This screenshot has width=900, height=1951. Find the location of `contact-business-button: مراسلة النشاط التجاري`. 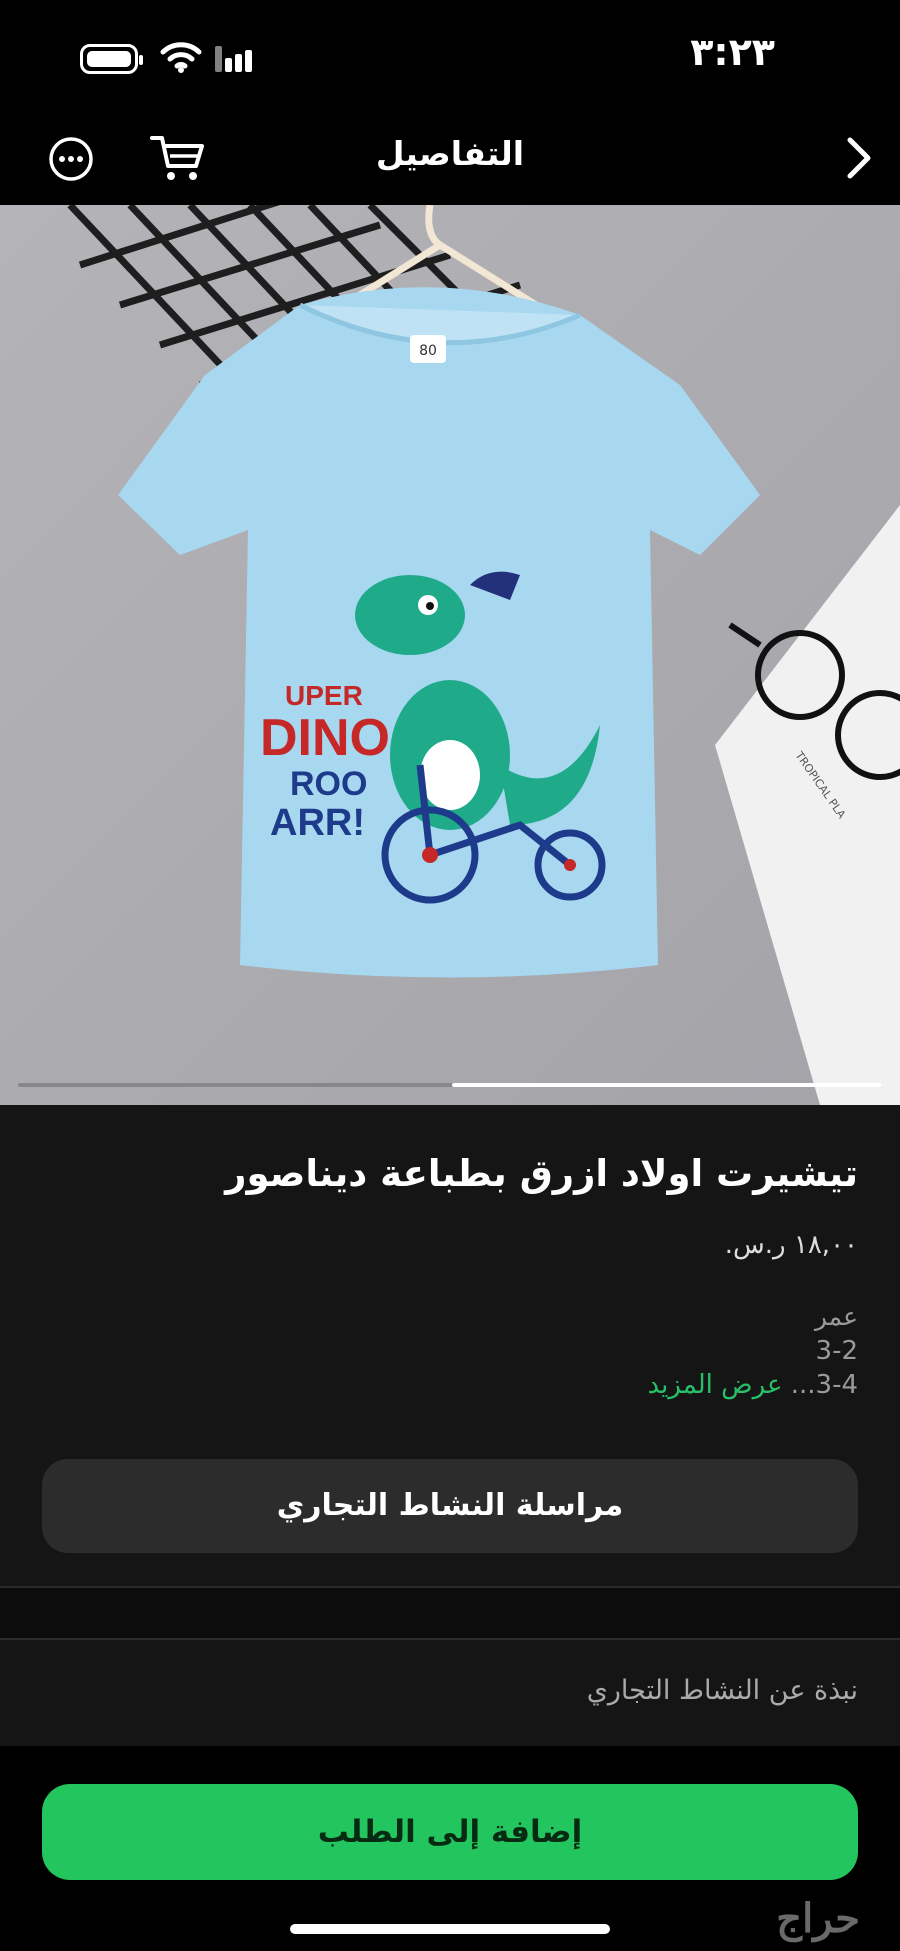

contact-business-button: مراسلة النشاط التجاري is located at coordinates (450, 1506).